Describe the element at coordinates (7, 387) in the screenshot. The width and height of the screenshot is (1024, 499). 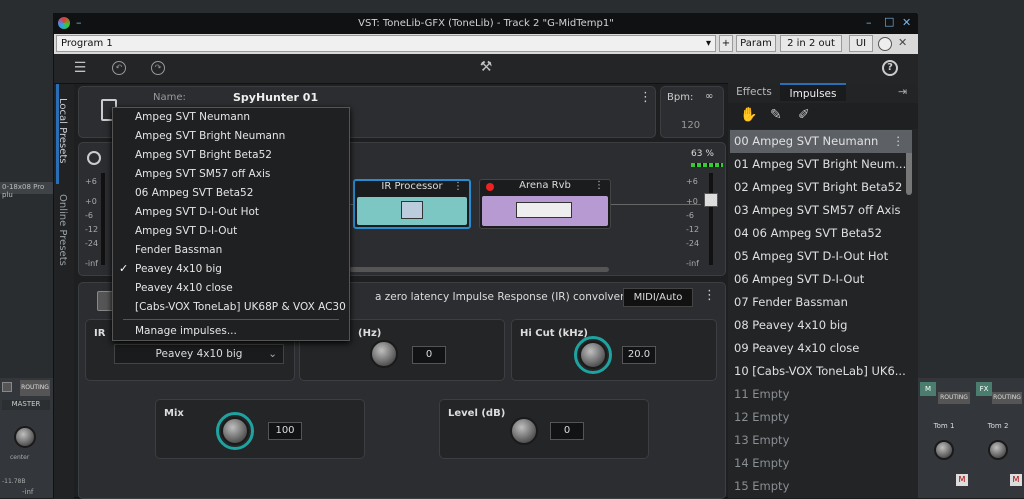
I see `master-m-button` at that location.